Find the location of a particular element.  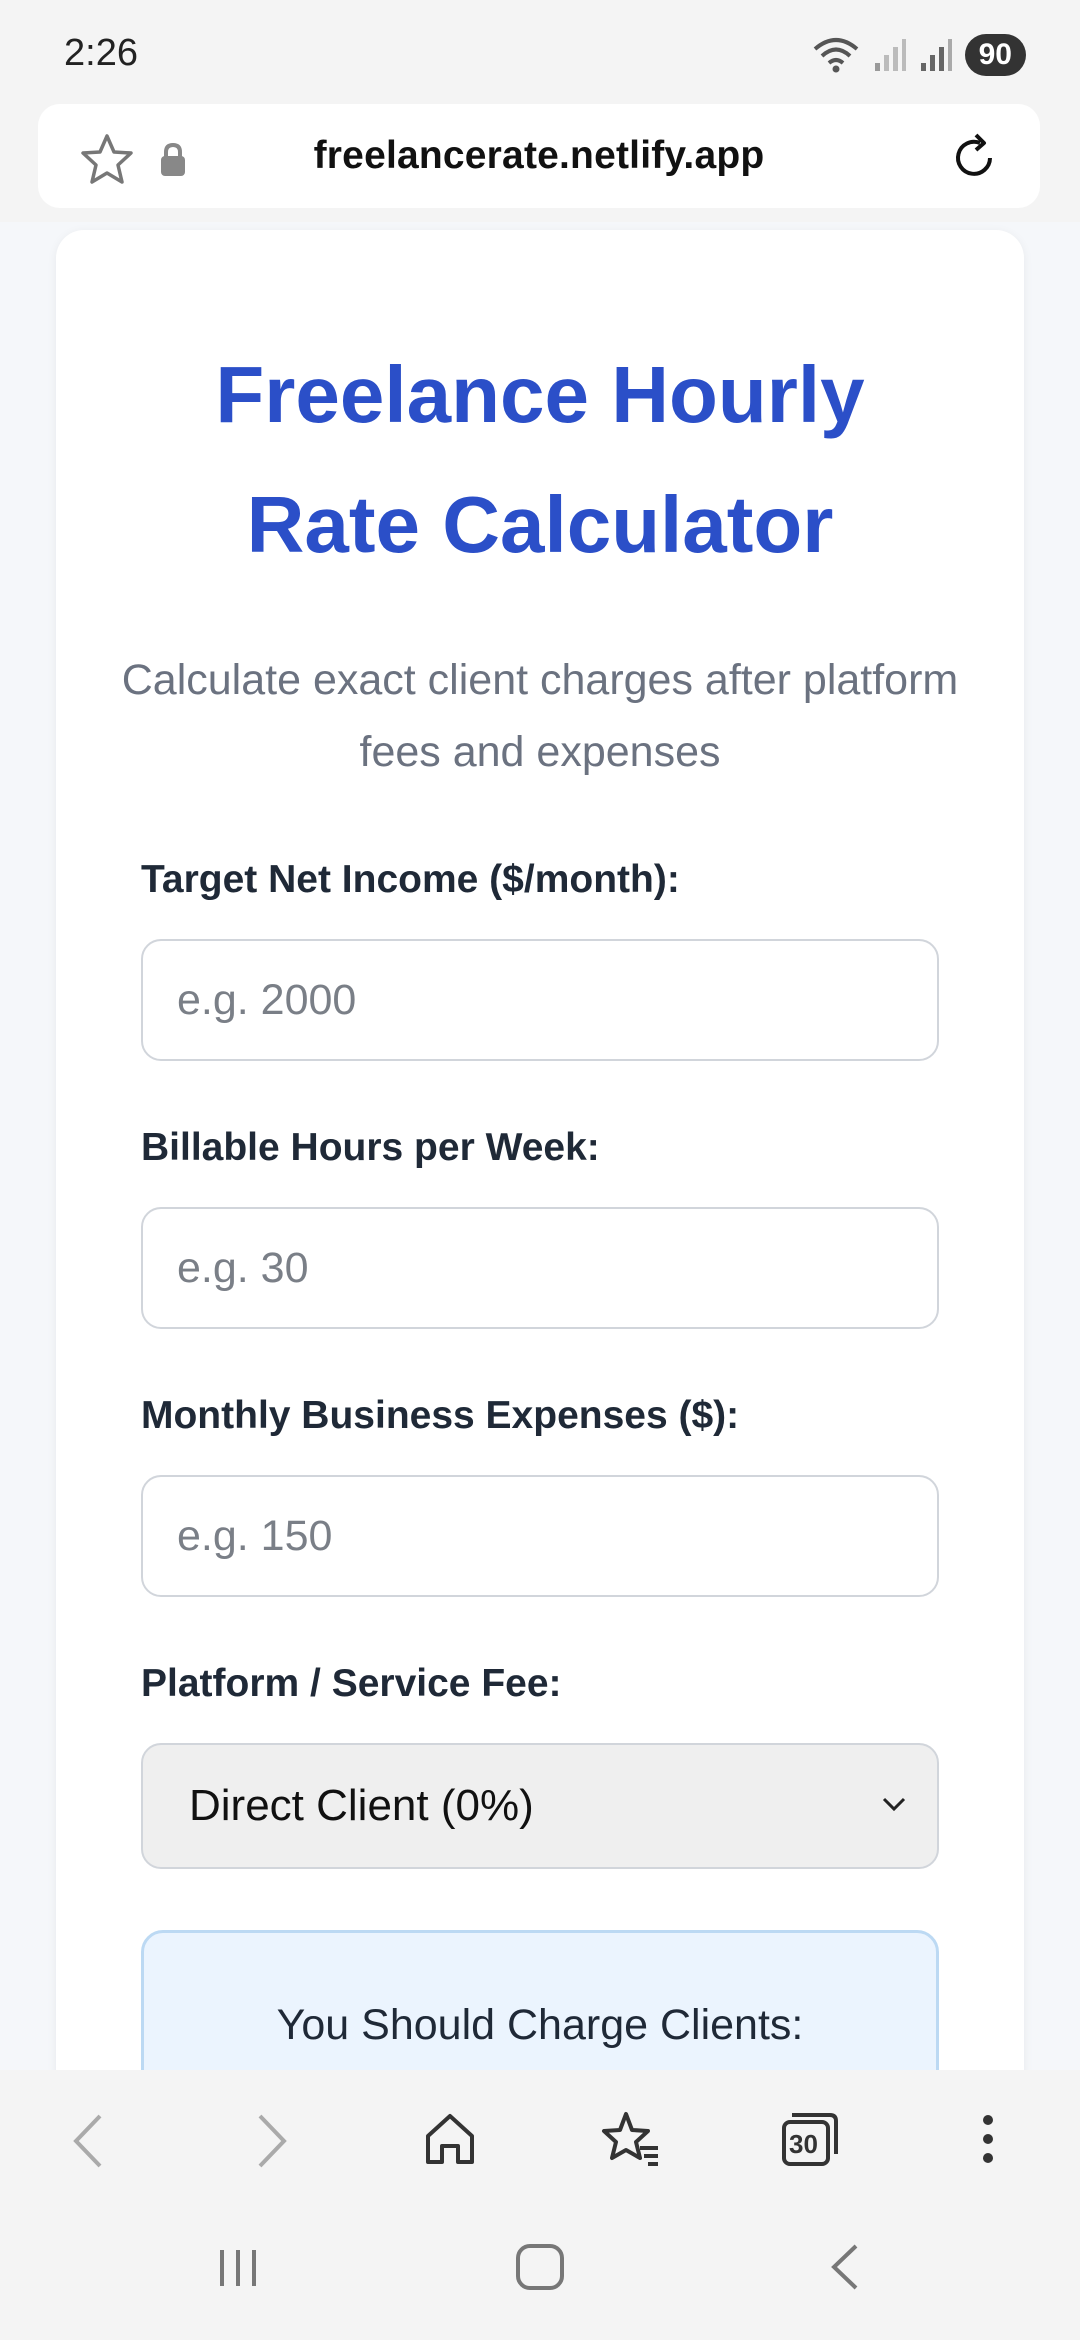

result-label: You Should Charge Clients: is located at coordinates (540, 2025).